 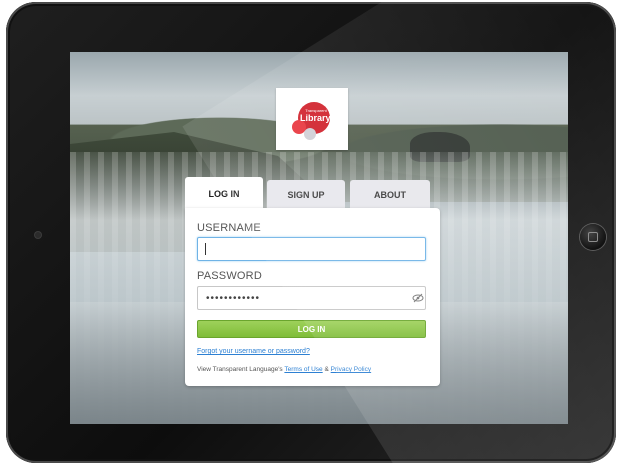 What do you see at coordinates (303, 369) in the screenshot?
I see `terms-of-use-link: Terms of Use` at bounding box center [303, 369].